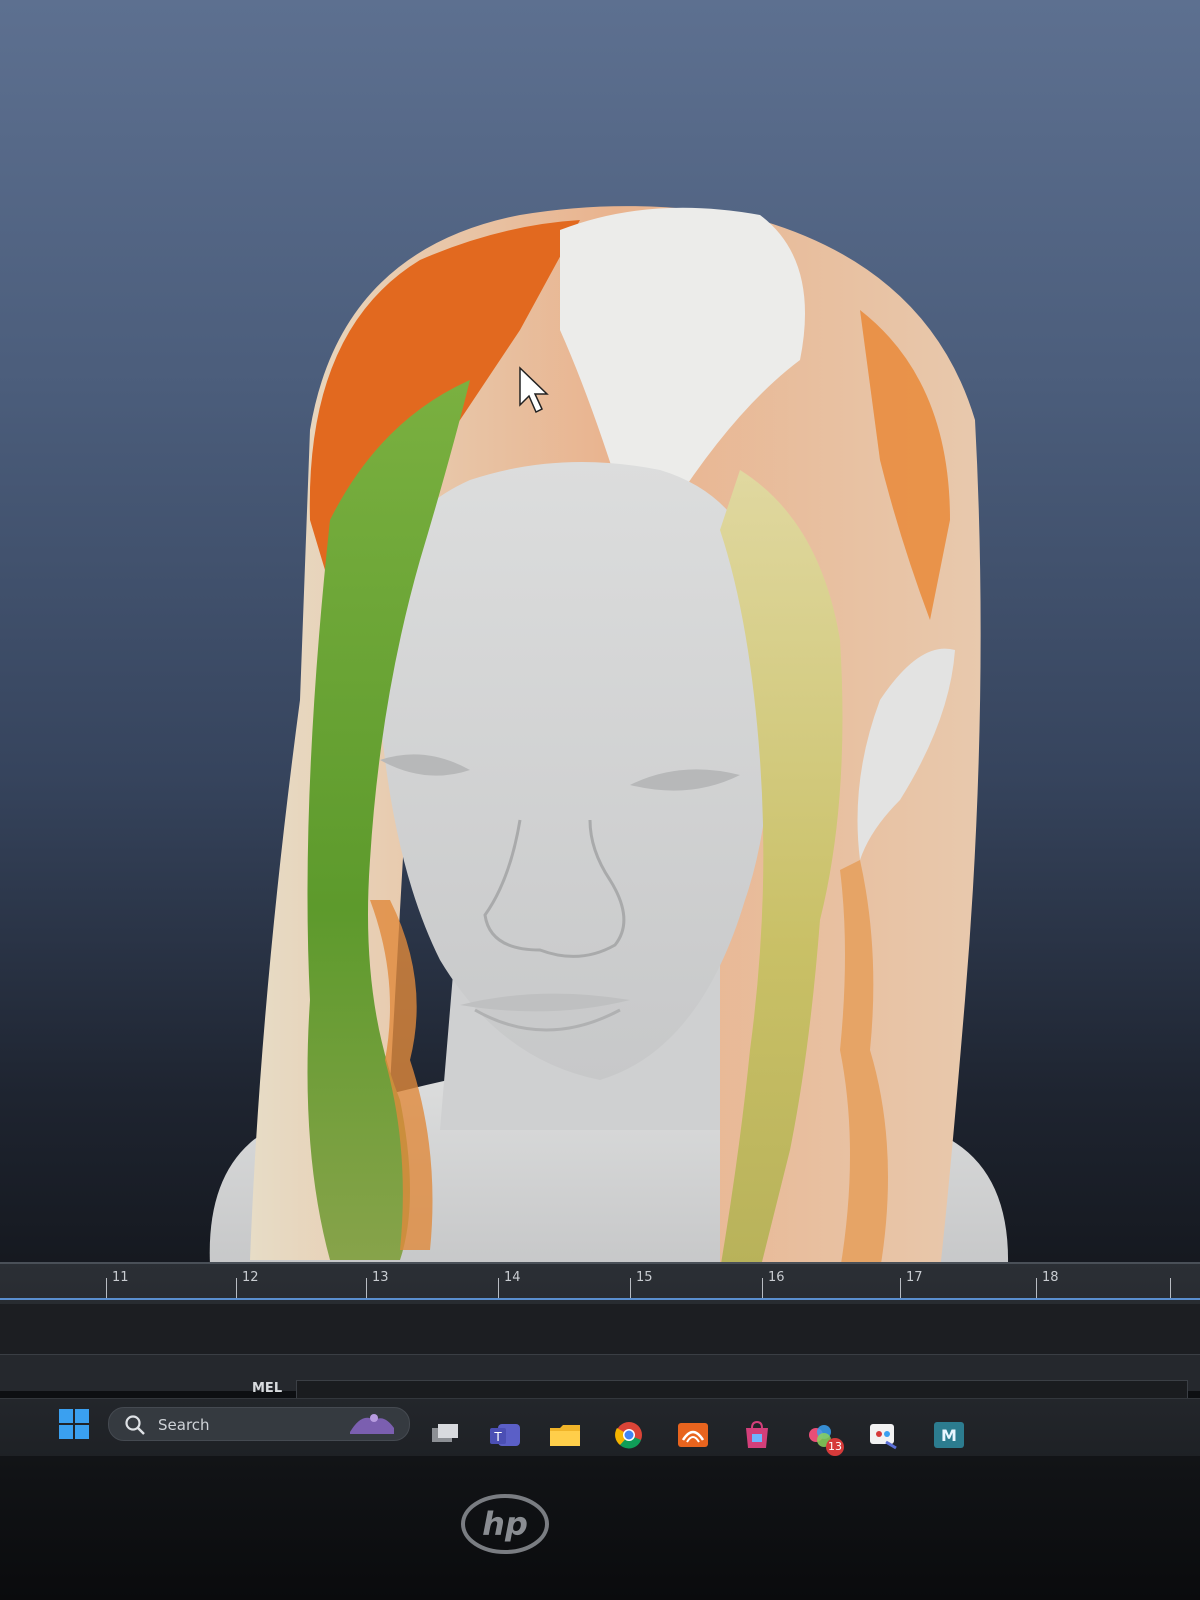  Describe the element at coordinates (380, 1277) in the screenshot. I see `timeline-tick-label: 13` at that location.